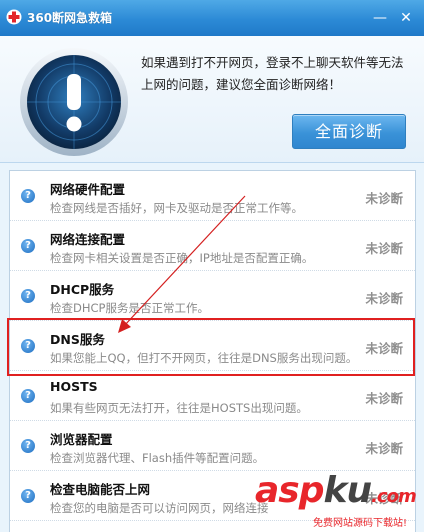 Image resolution: width=424 pixels, height=532 pixels. Describe the element at coordinates (14, 17) in the screenshot. I see `red-cross-logo-icon` at that location.